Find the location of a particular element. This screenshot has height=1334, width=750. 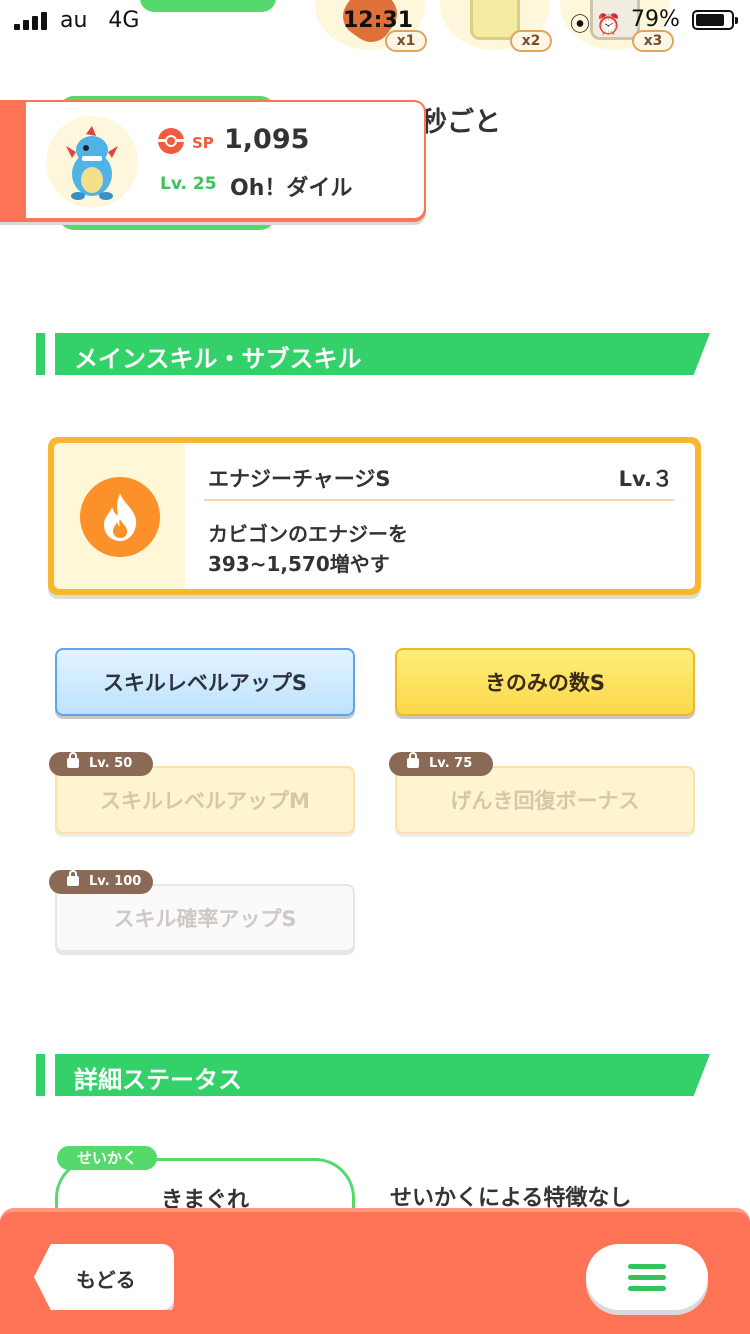

sp-icon is located at coordinates (171, 141).